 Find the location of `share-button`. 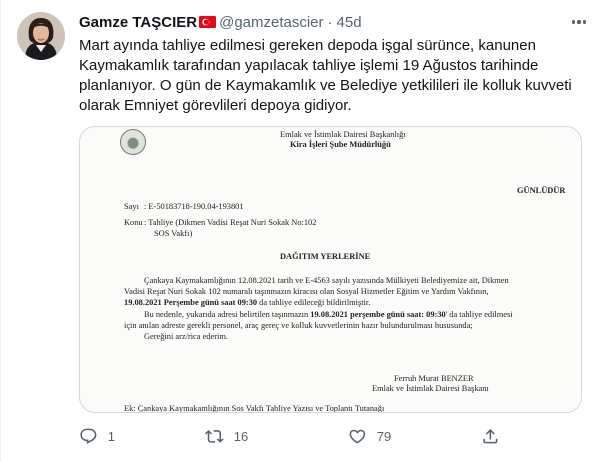

share-button is located at coordinates (490, 436).